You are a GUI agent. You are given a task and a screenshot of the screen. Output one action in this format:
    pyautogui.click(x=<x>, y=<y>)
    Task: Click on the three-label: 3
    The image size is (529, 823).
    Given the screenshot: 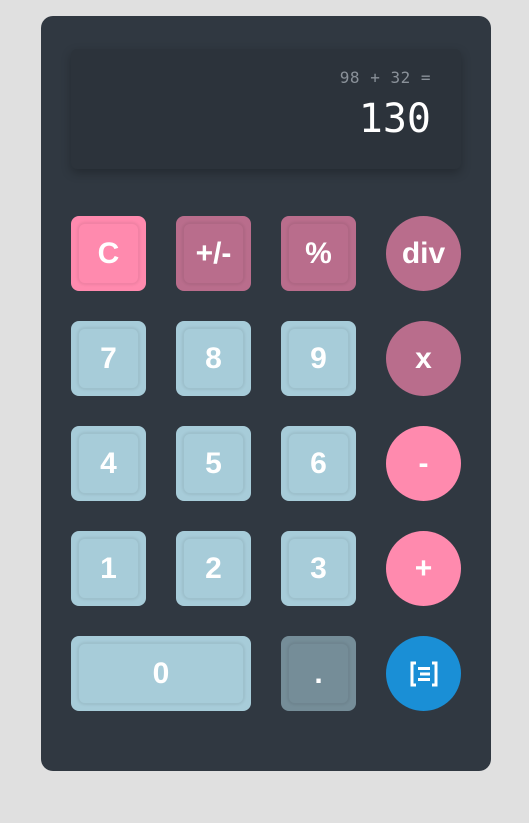 What is the action you would take?
    pyautogui.click(x=318, y=568)
    